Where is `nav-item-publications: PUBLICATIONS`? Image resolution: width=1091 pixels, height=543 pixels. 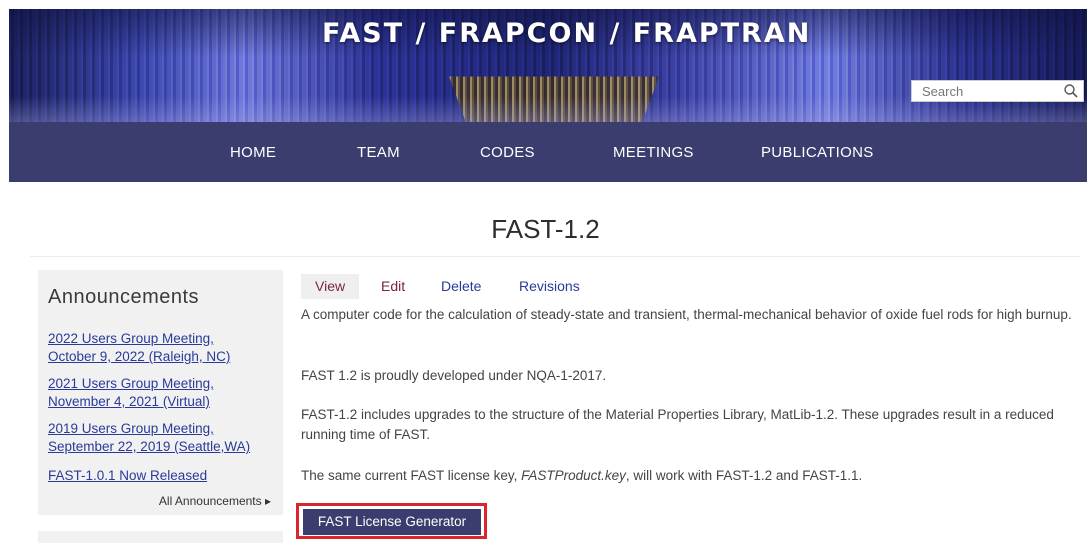
nav-item-publications: PUBLICATIONS is located at coordinates (817, 153).